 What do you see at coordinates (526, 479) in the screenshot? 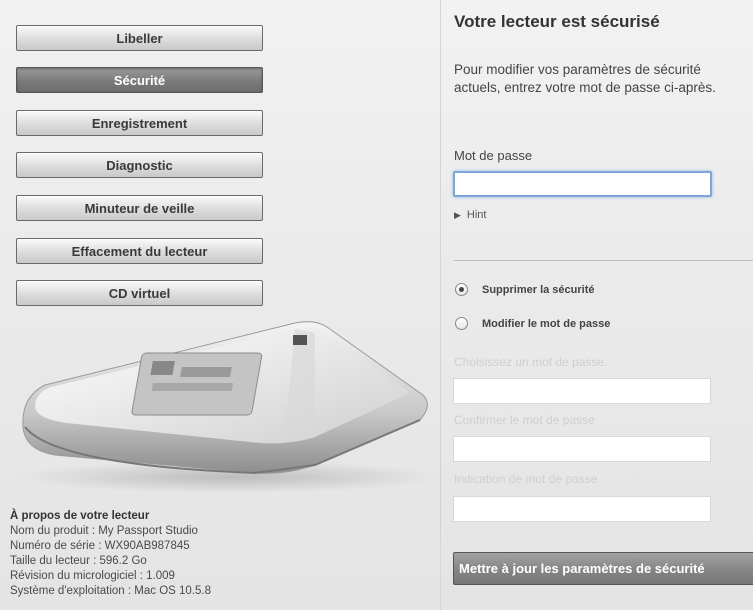
I see `password-hint-label: Indication de mot de passe` at bounding box center [526, 479].